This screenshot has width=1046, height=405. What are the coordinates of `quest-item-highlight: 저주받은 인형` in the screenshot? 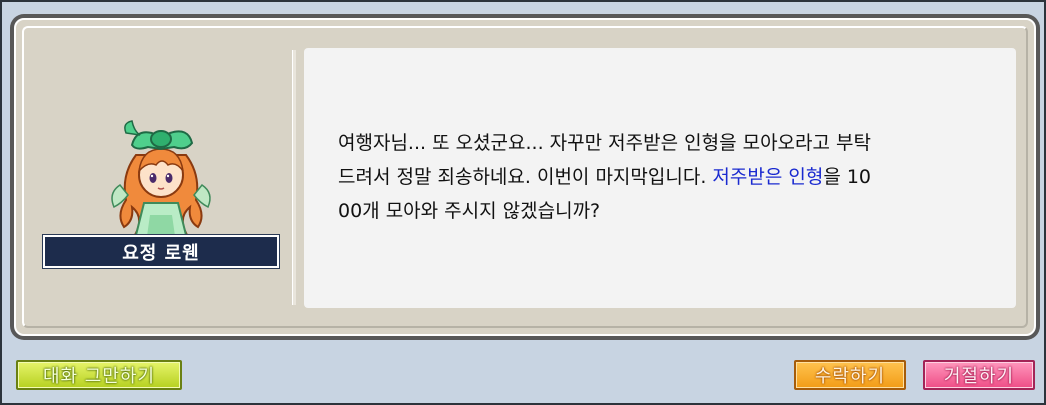 It's located at (768, 177).